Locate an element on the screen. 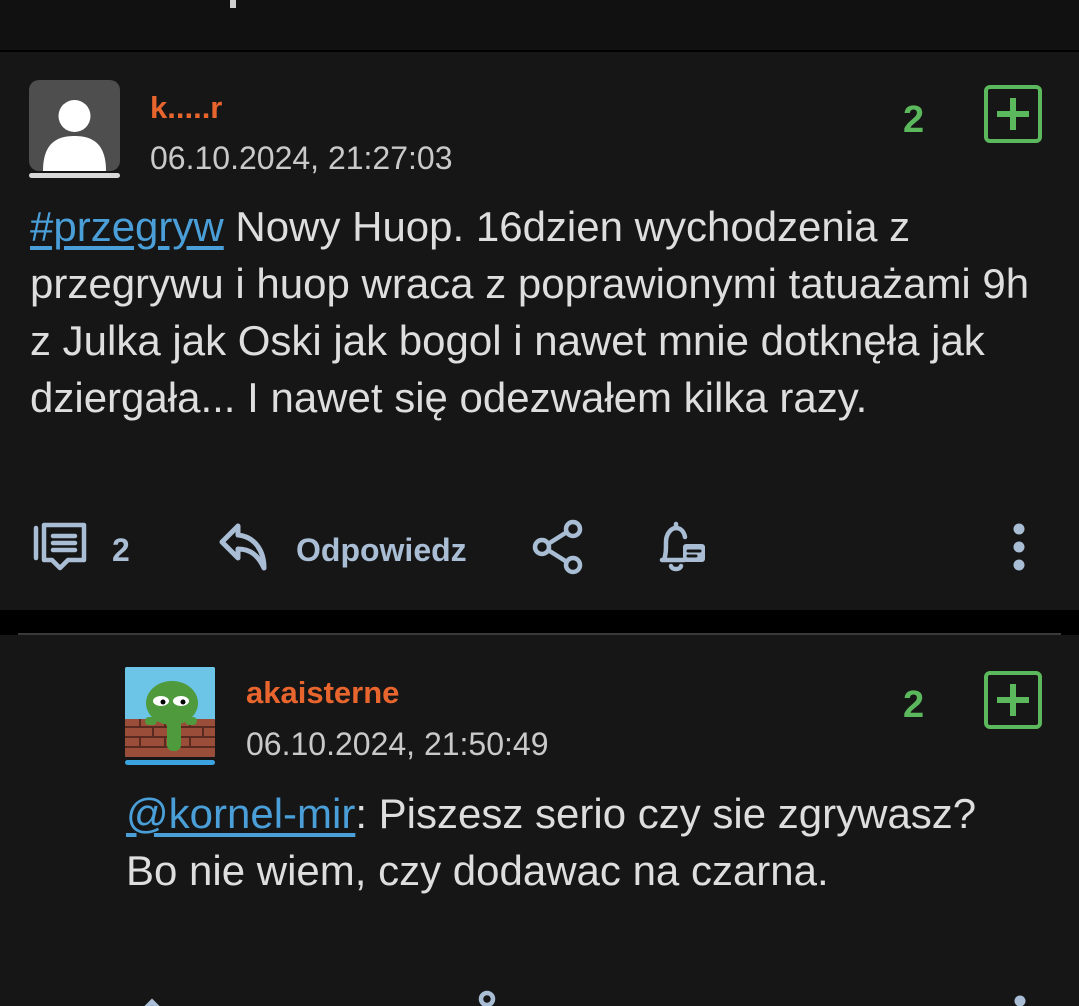 Image resolution: width=1079 pixels, height=1006 pixels. user-placeholder-avatar is located at coordinates (74, 125).